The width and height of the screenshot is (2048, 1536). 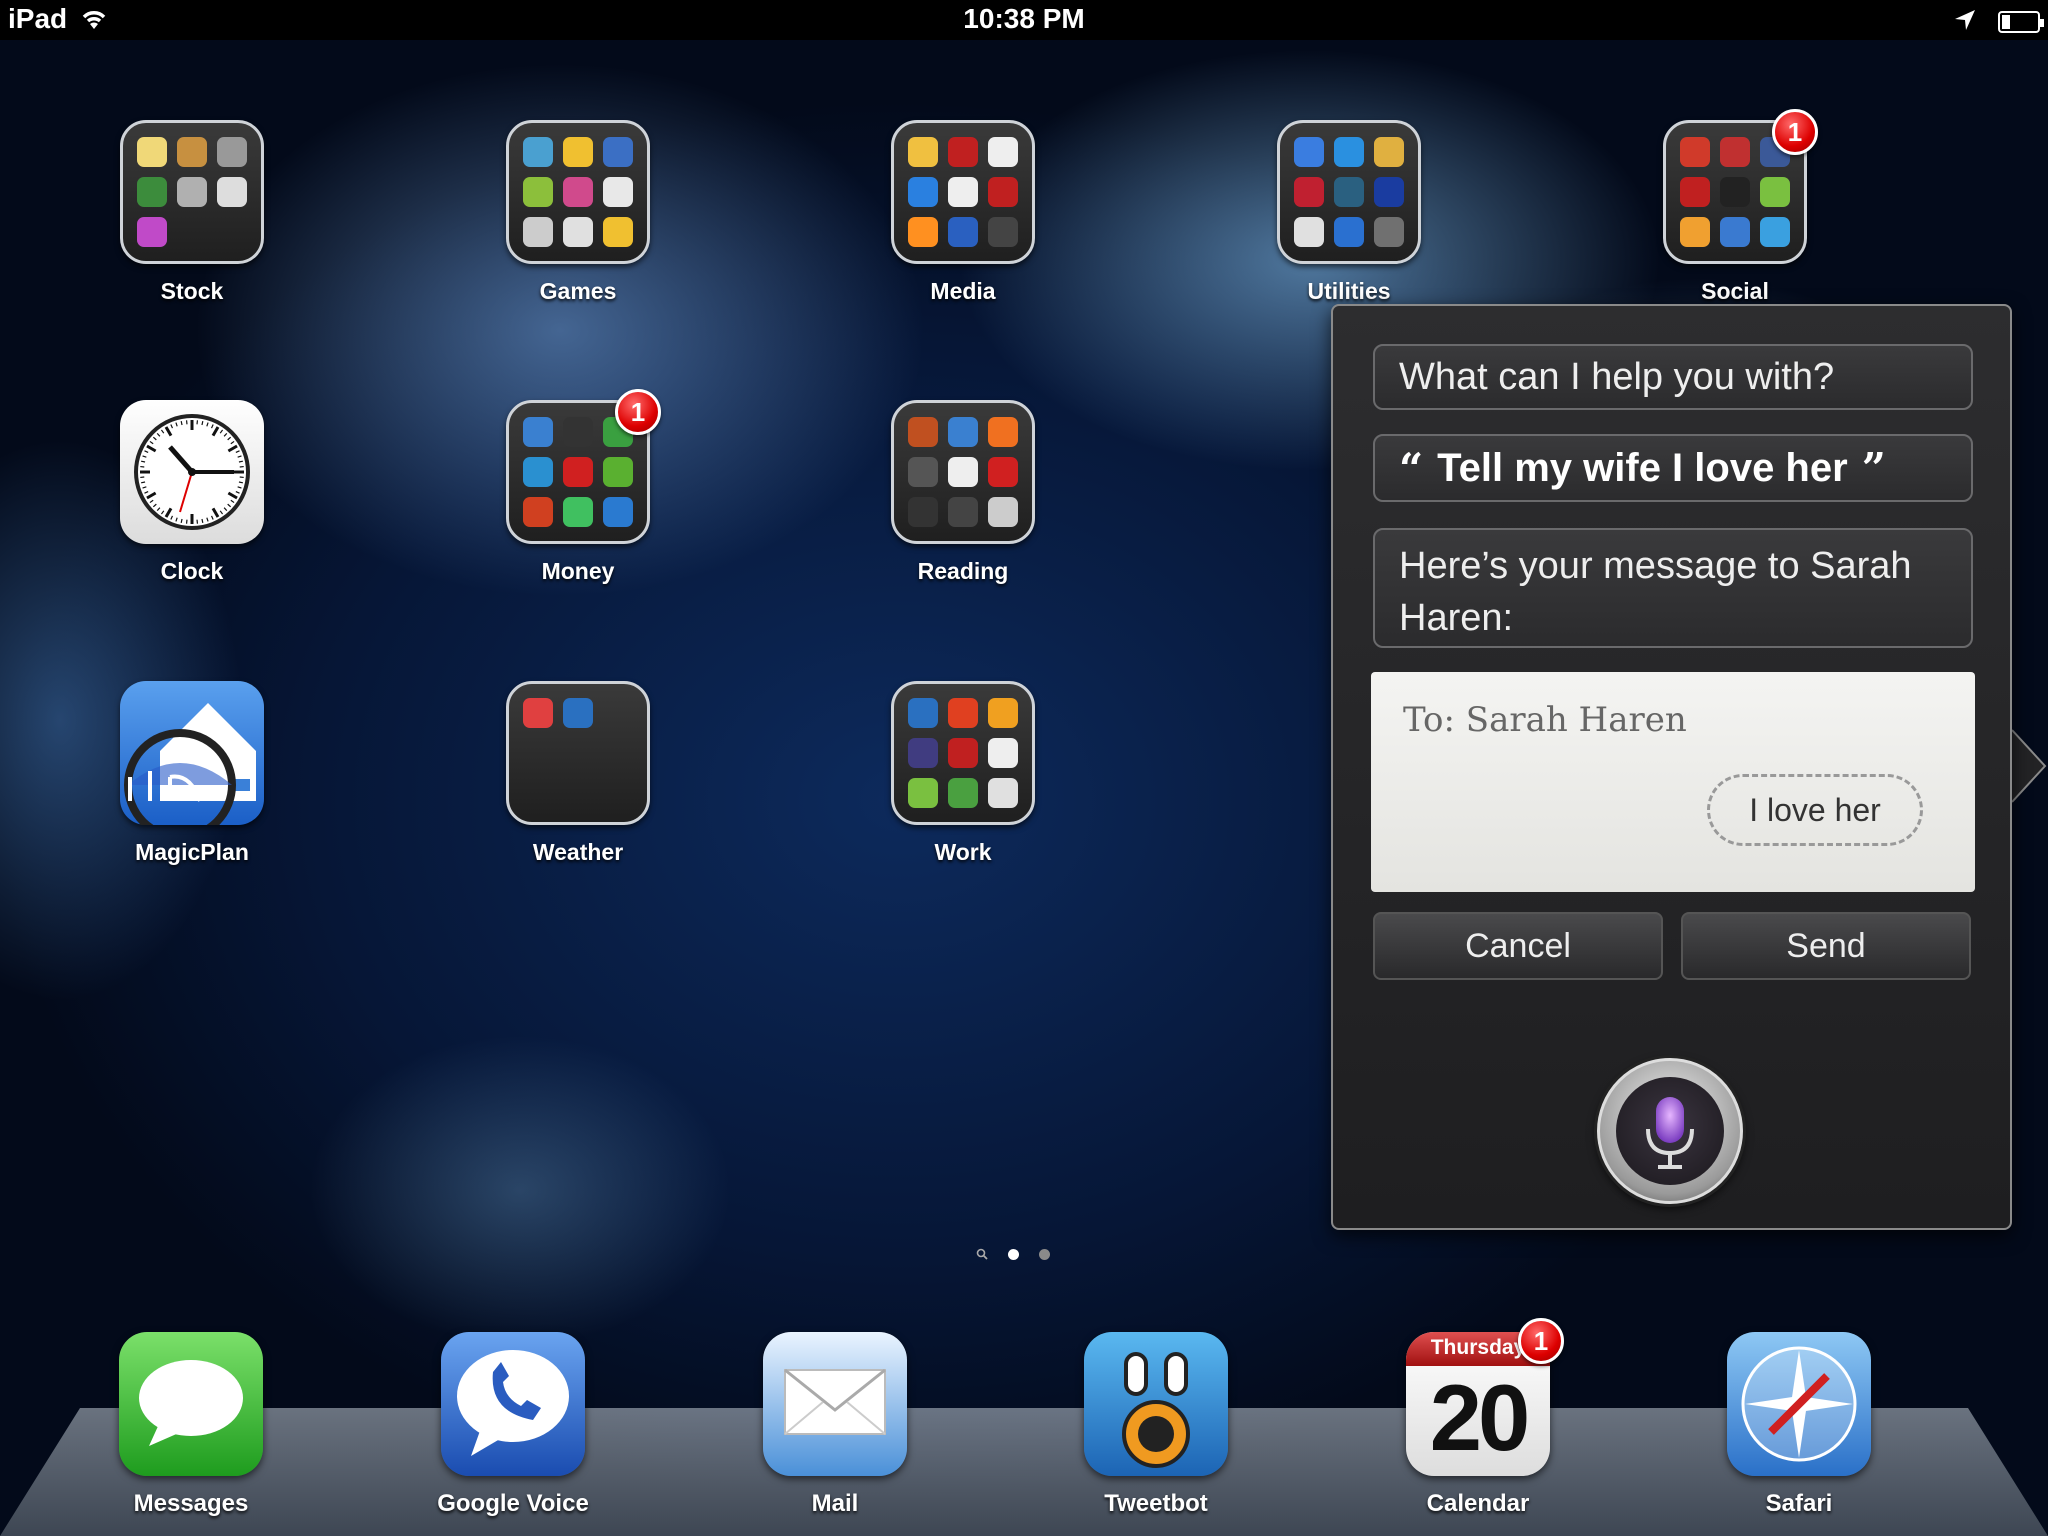 What do you see at coordinates (963, 852) in the screenshot?
I see `app-label: Work` at bounding box center [963, 852].